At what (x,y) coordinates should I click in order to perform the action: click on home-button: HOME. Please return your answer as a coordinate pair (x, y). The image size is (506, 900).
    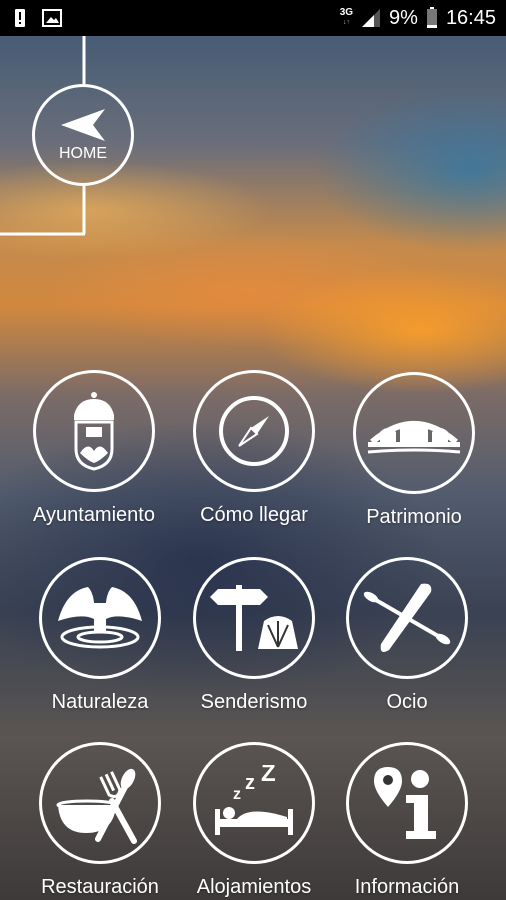
    Looking at the image, I should click on (83, 135).